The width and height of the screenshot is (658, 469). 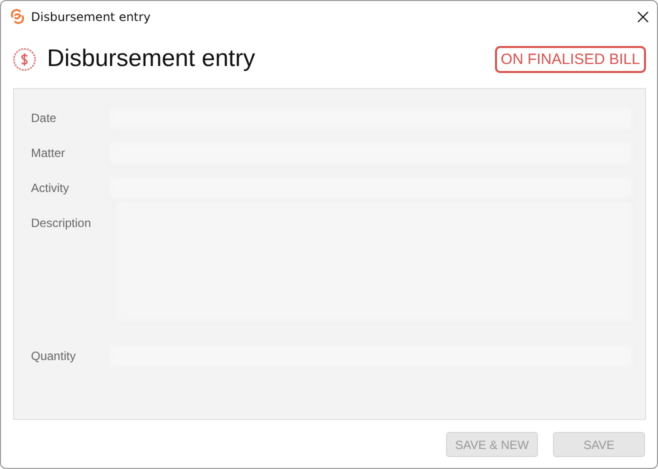 What do you see at coordinates (50, 187) in the screenshot?
I see `field-label: Activity` at bounding box center [50, 187].